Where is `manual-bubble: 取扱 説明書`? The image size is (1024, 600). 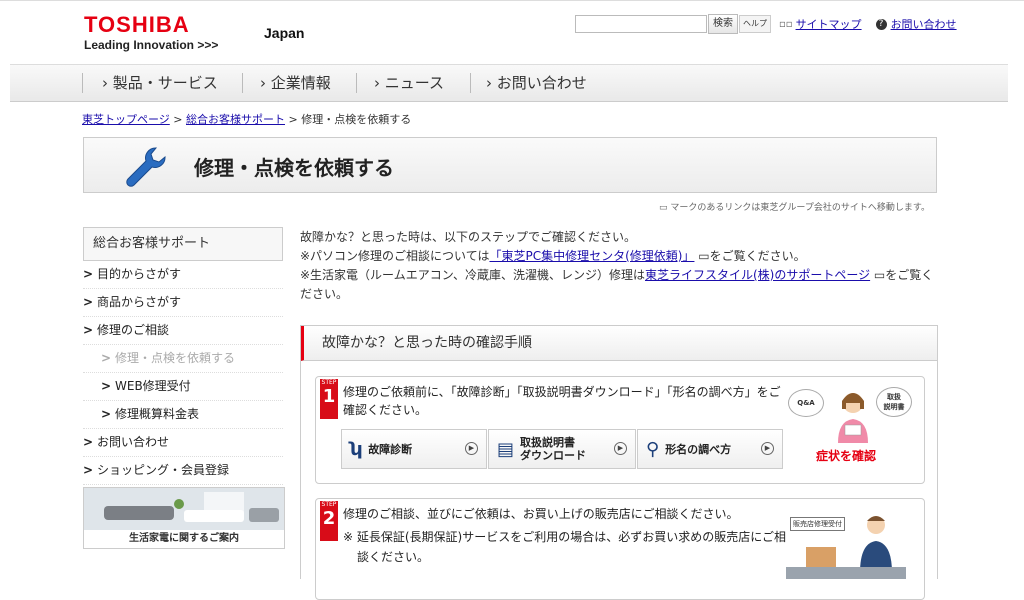
manual-bubble: 取扱 説明書 is located at coordinates (894, 402).